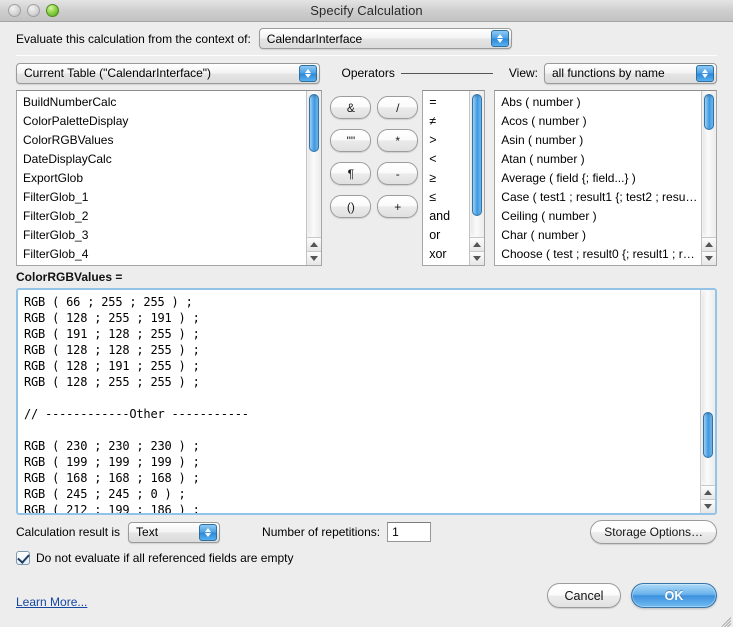 The width and height of the screenshot is (733, 627). I want to click on view-popup: all functions by name, so click(630, 73).